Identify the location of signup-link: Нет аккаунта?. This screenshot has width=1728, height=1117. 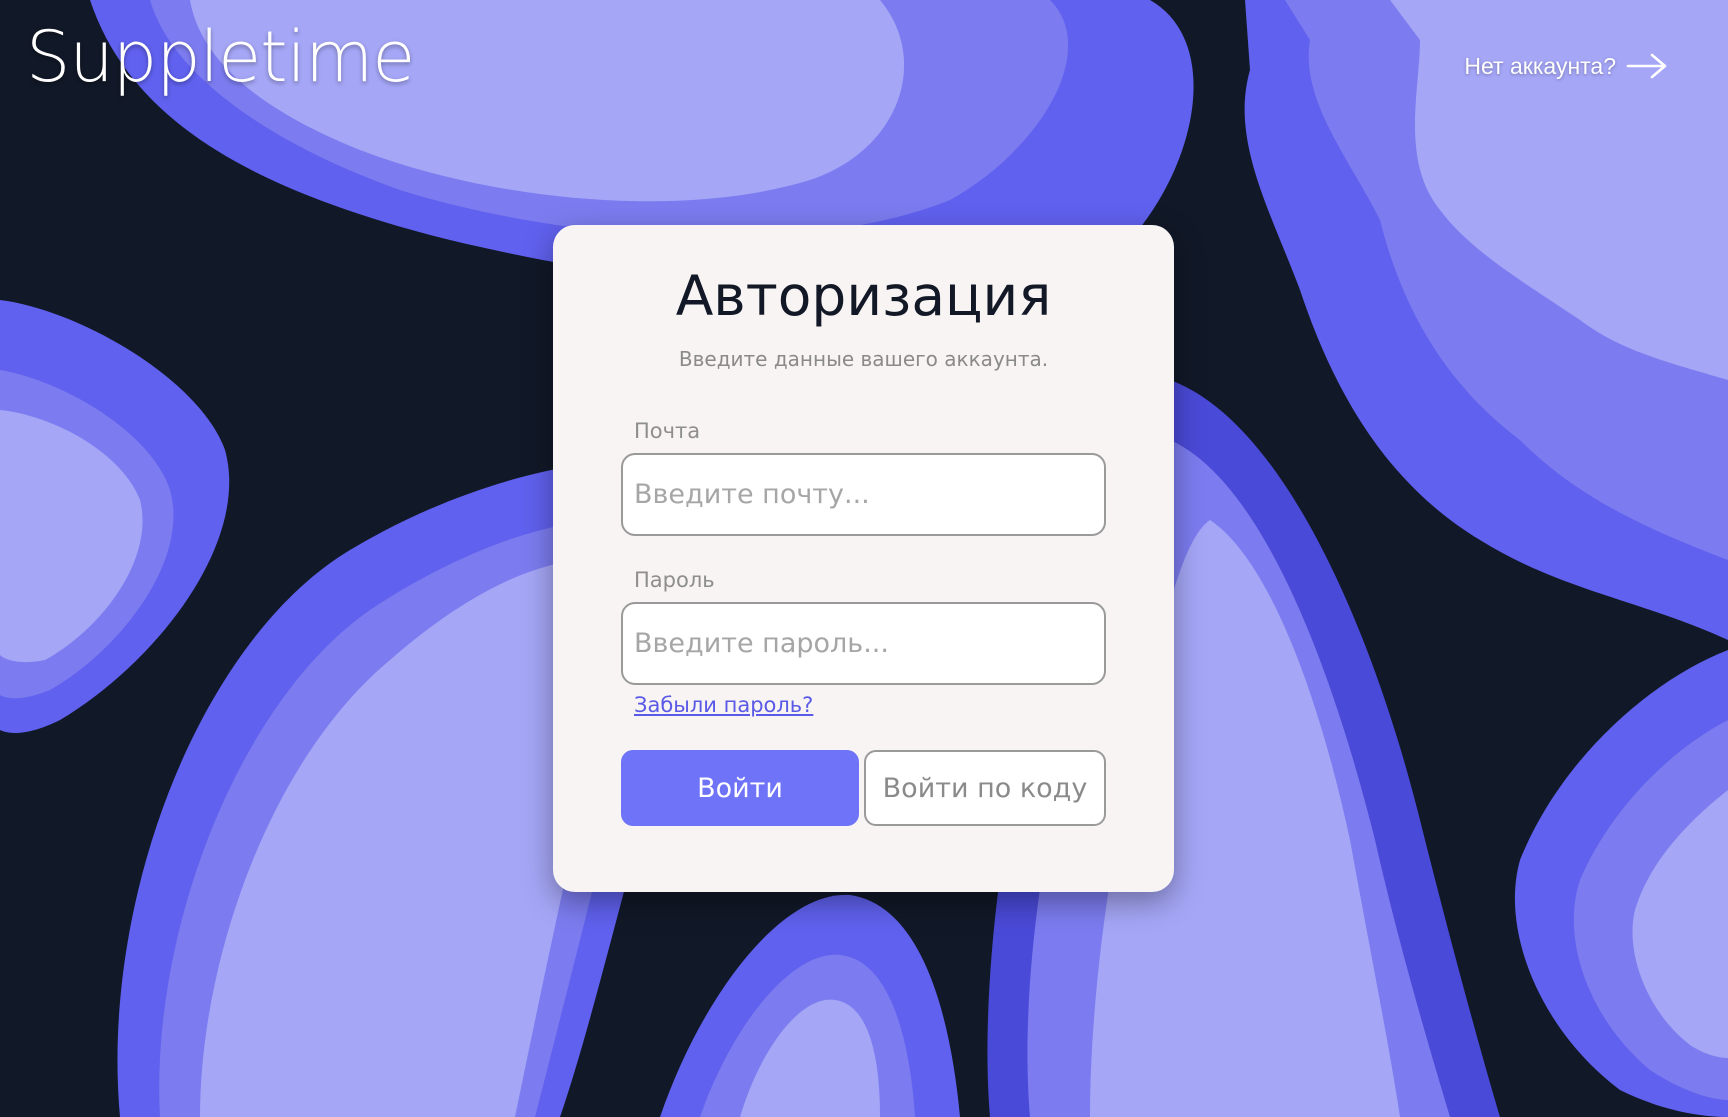
(1566, 66).